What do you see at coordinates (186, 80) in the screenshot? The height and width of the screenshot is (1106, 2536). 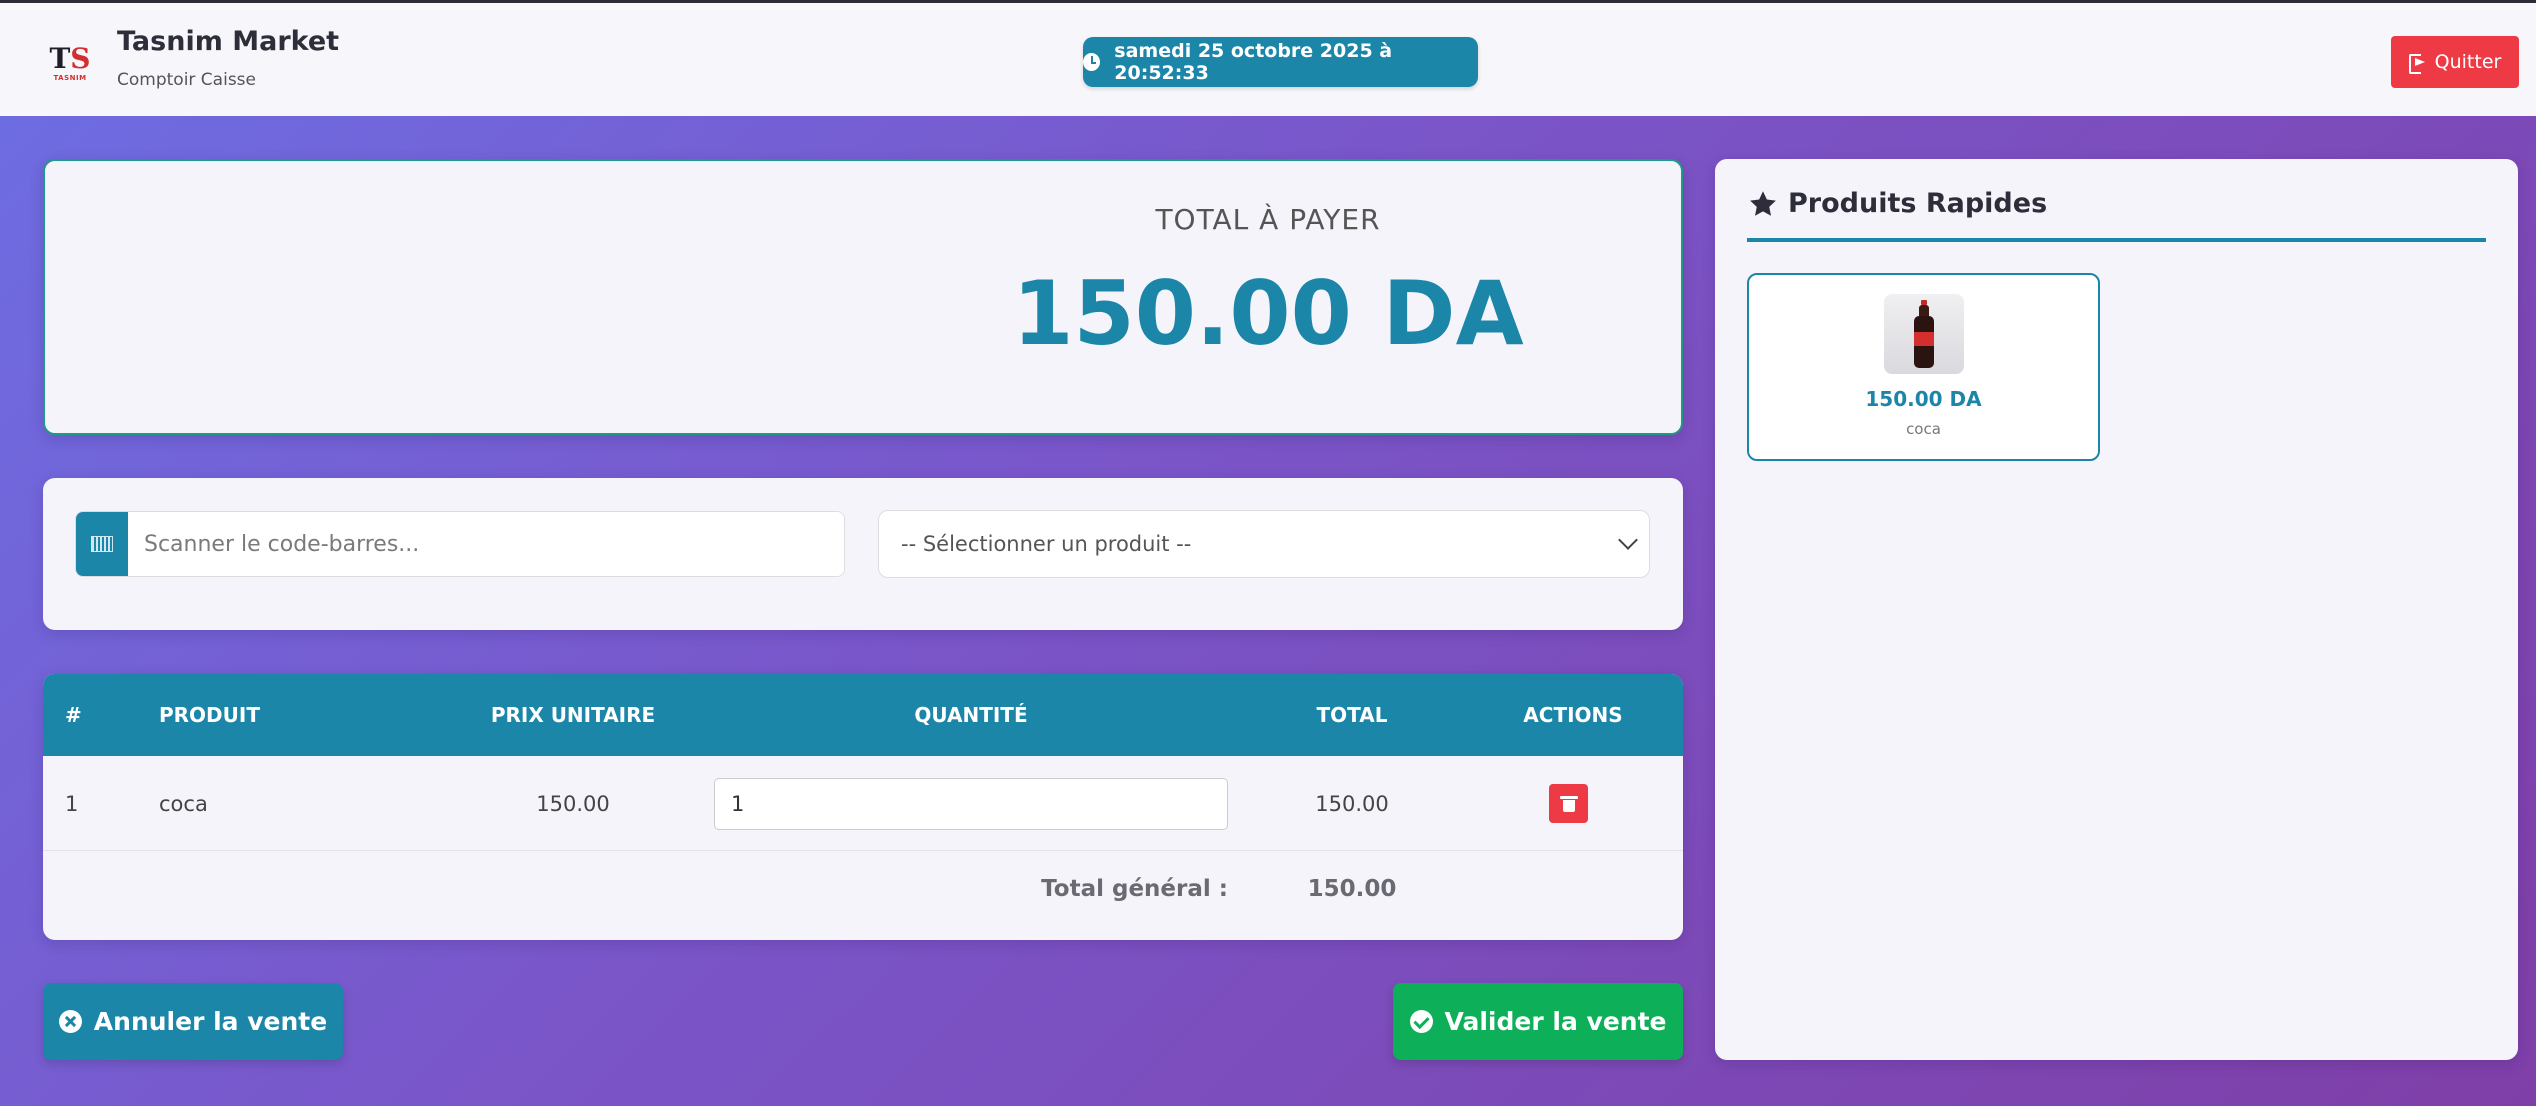 I see `store-subtitle: Comptoir Caisse` at bounding box center [186, 80].